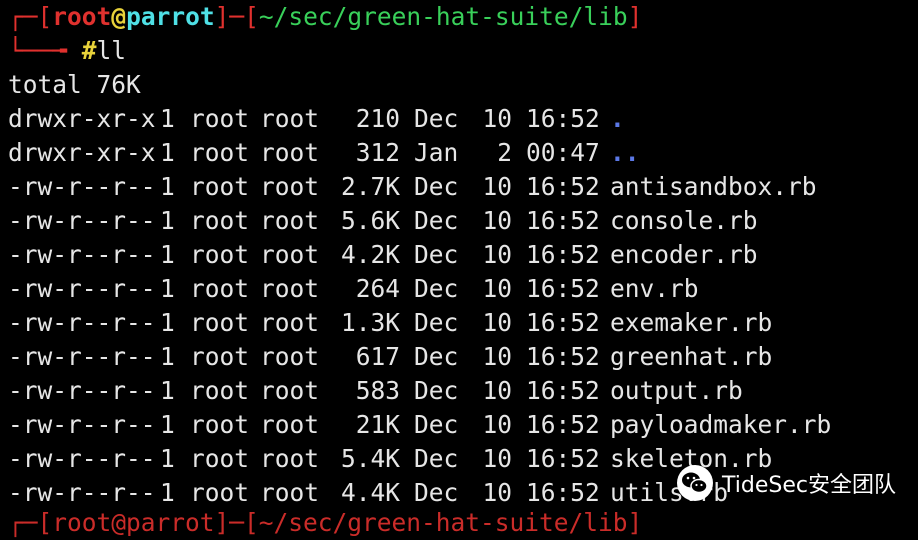 The width and height of the screenshot is (918, 540). Describe the element at coordinates (370, 492) in the screenshot. I see `file-size: 4.4K` at that location.